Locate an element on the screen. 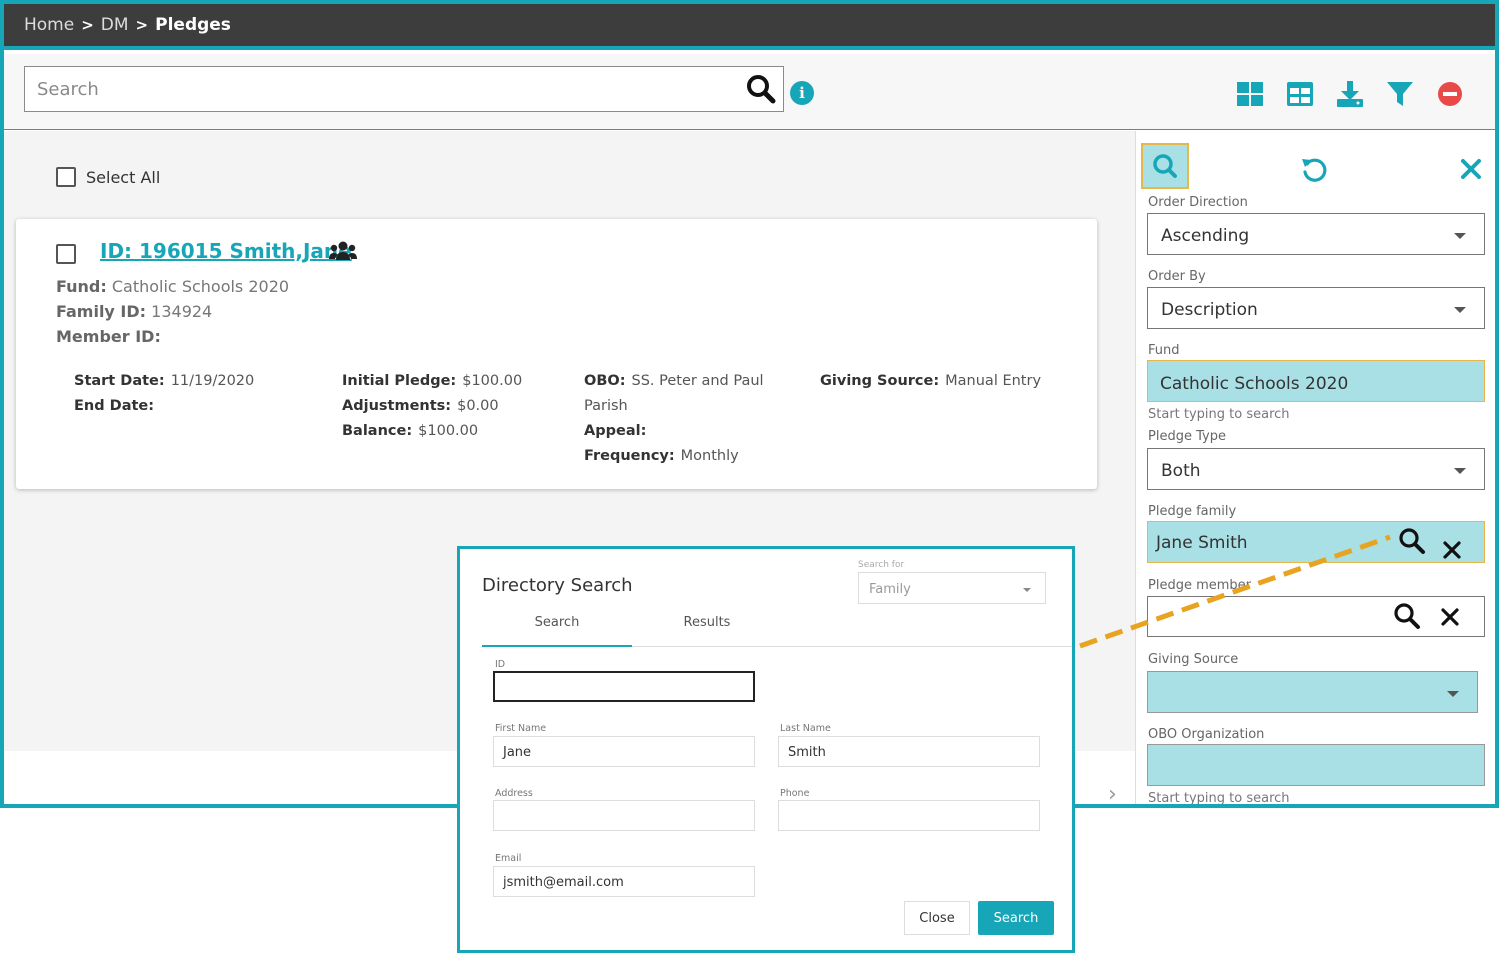 The image size is (1499, 954). obo: OBO: SS. Peter and Paul is located at coordinates (674, 381).